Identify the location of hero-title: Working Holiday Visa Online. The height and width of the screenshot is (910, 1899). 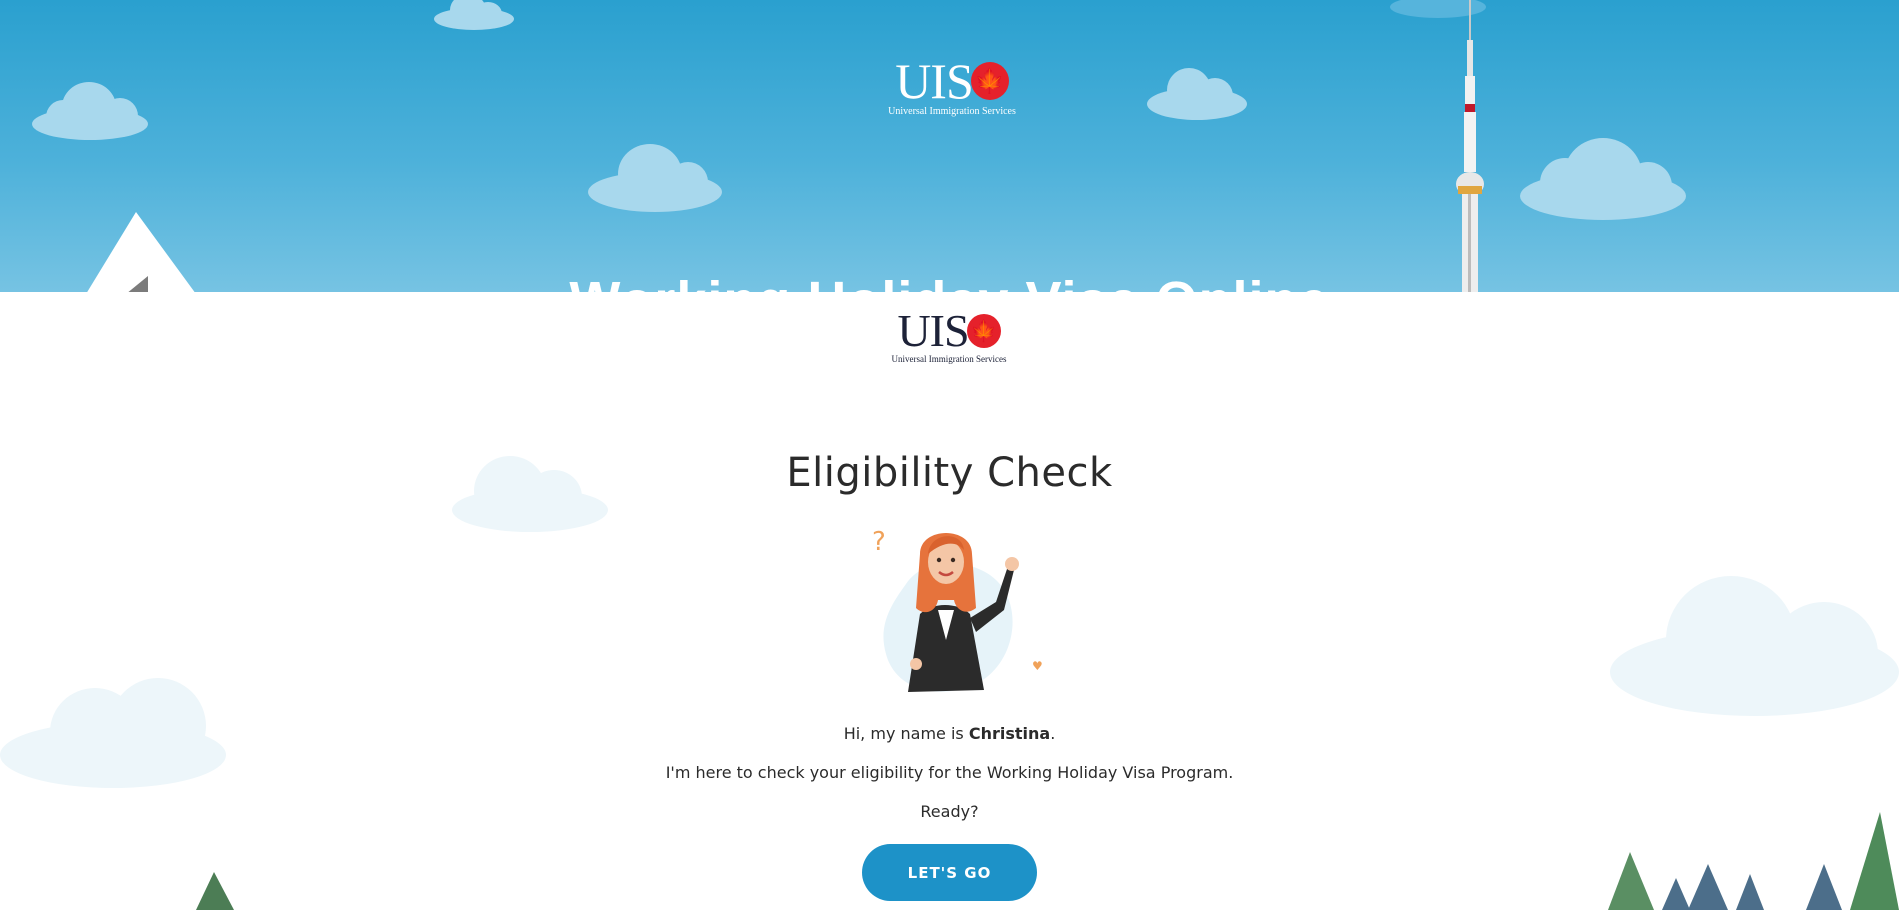
(949, 281).